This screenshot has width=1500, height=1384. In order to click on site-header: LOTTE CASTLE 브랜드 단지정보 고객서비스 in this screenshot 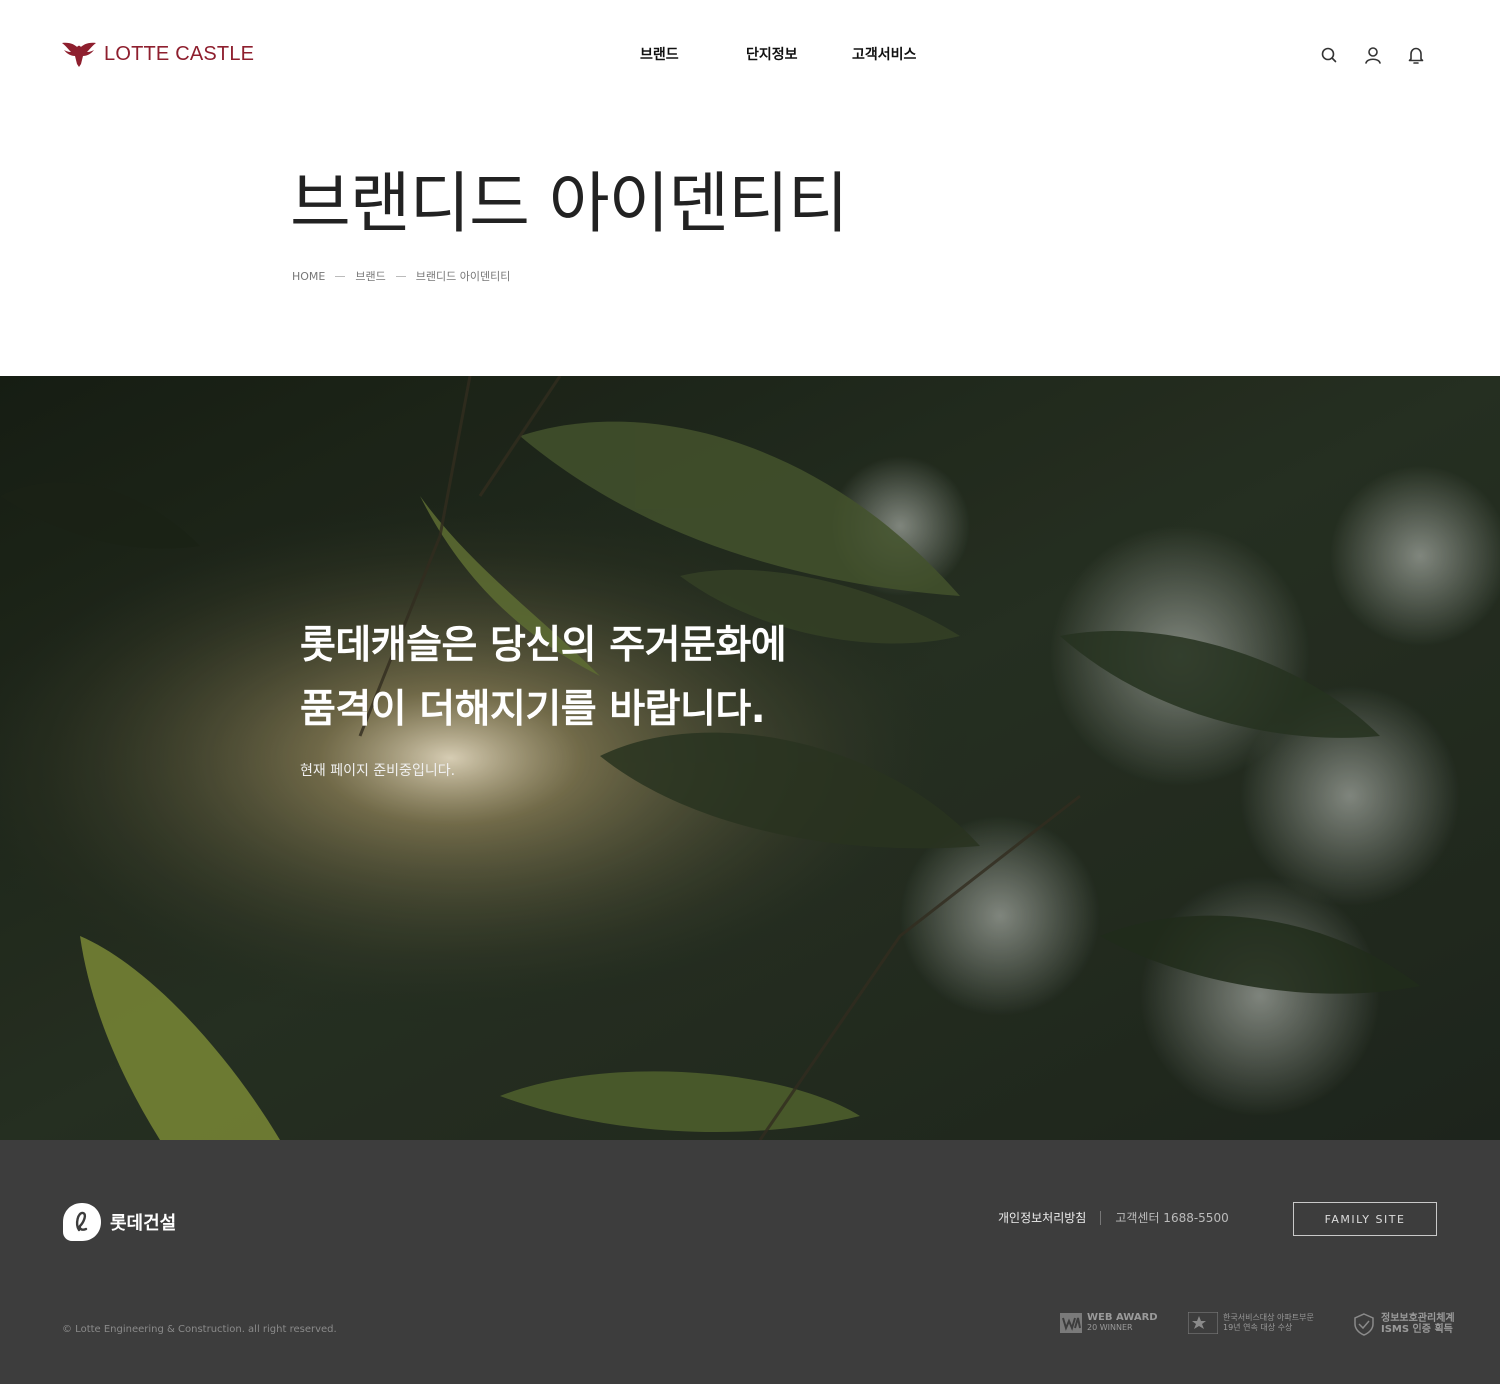, I will do `click(750, 55)`.